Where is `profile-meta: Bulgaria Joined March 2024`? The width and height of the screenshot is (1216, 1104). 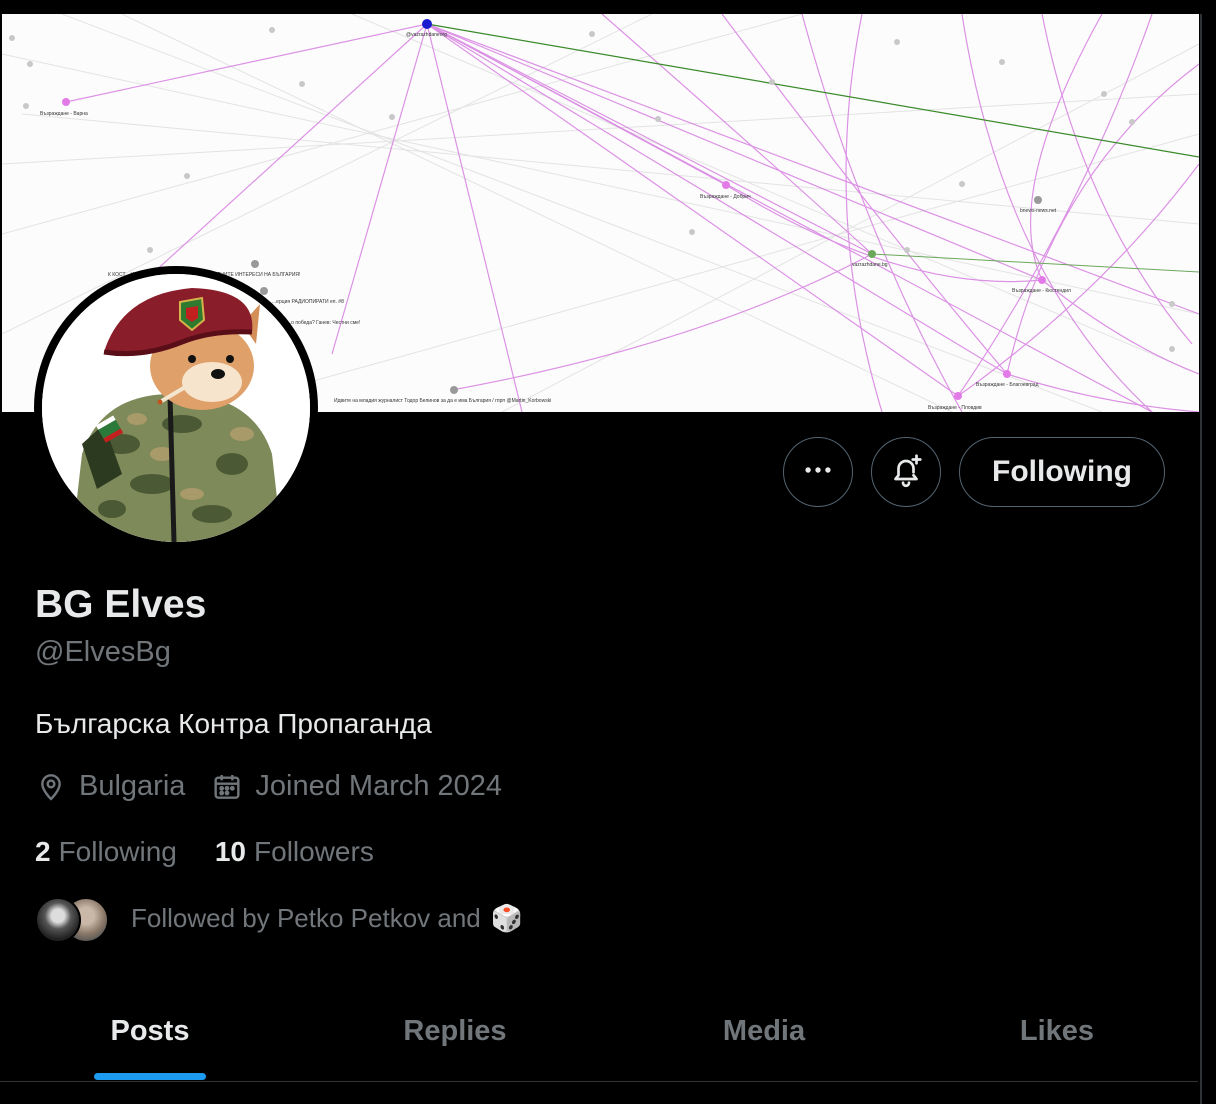 profile-meta: Bulgaria Joined March 2024 is located at coordinates (268, 786).